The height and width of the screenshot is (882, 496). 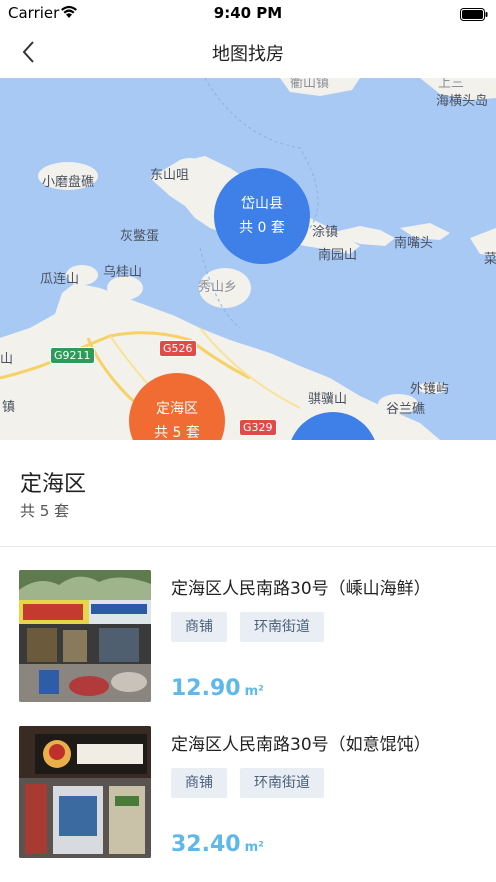 I want to click on map-label: 镇, so click(x=9, y=407).